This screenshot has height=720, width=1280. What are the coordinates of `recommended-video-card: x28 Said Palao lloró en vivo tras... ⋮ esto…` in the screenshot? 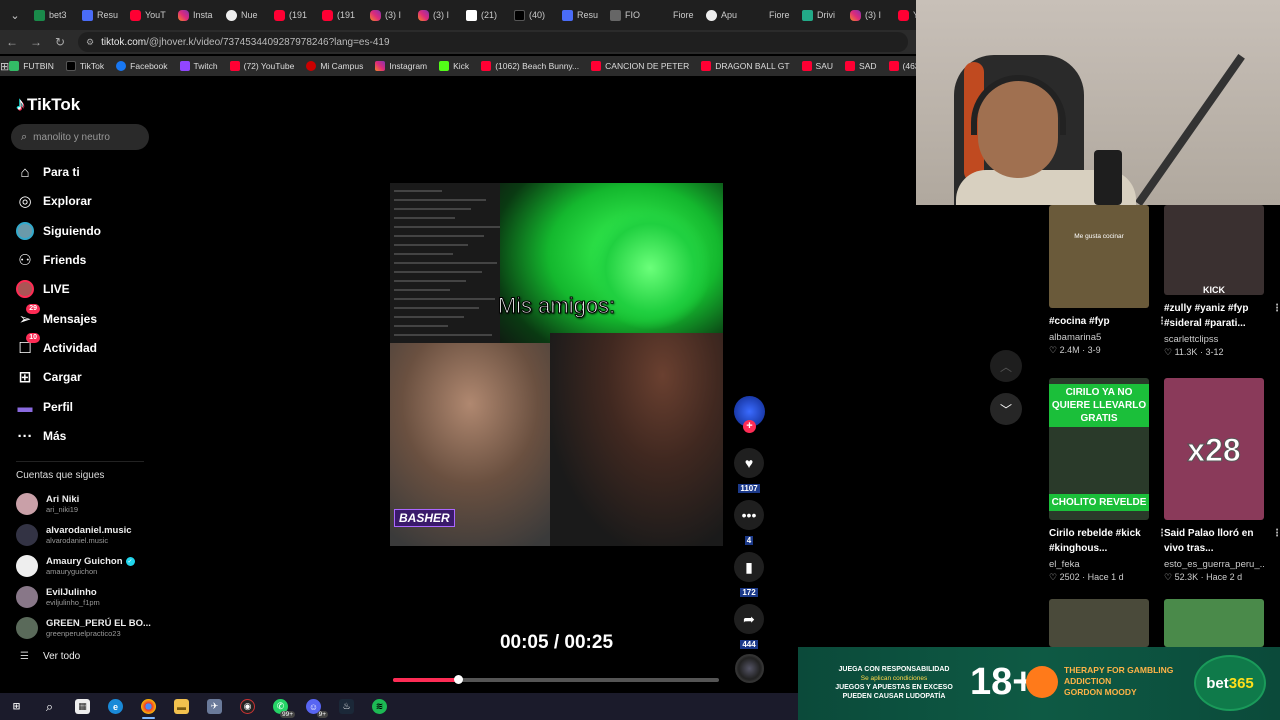 It's located at (1222, 480).